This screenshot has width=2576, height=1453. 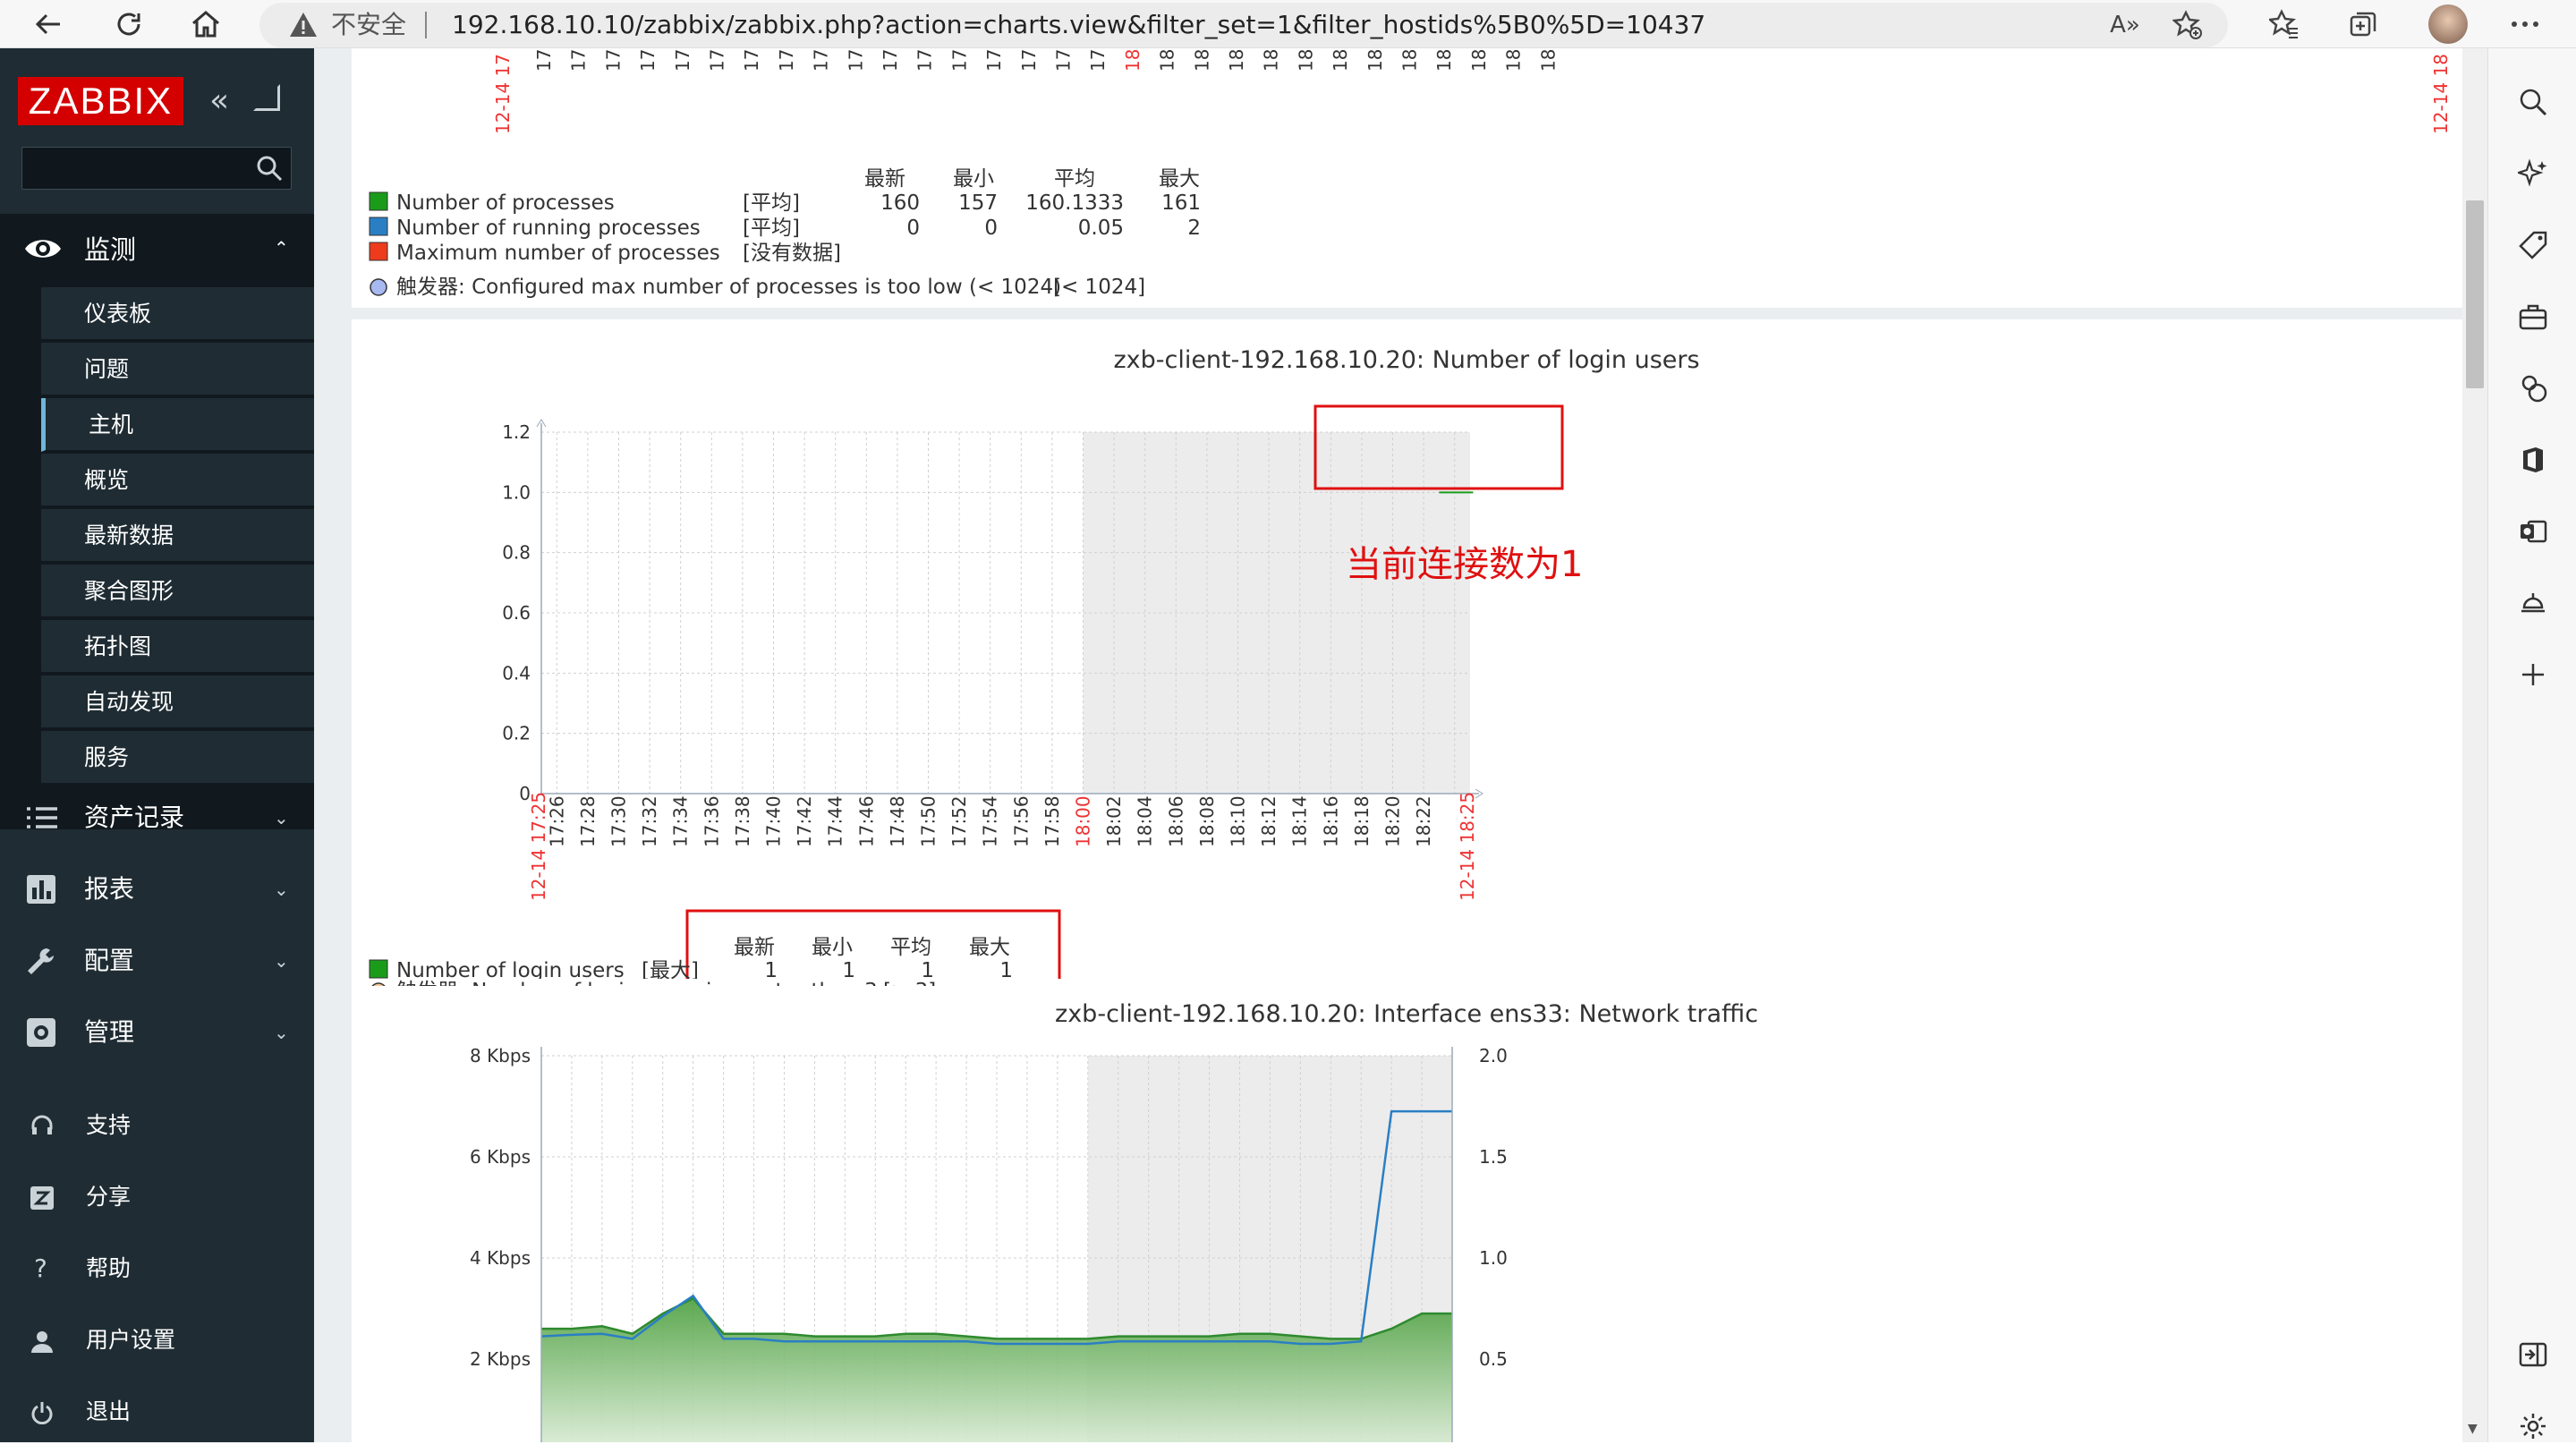 I want to click on sidebar-toggle-icon, so click(x=2532, y=1354).